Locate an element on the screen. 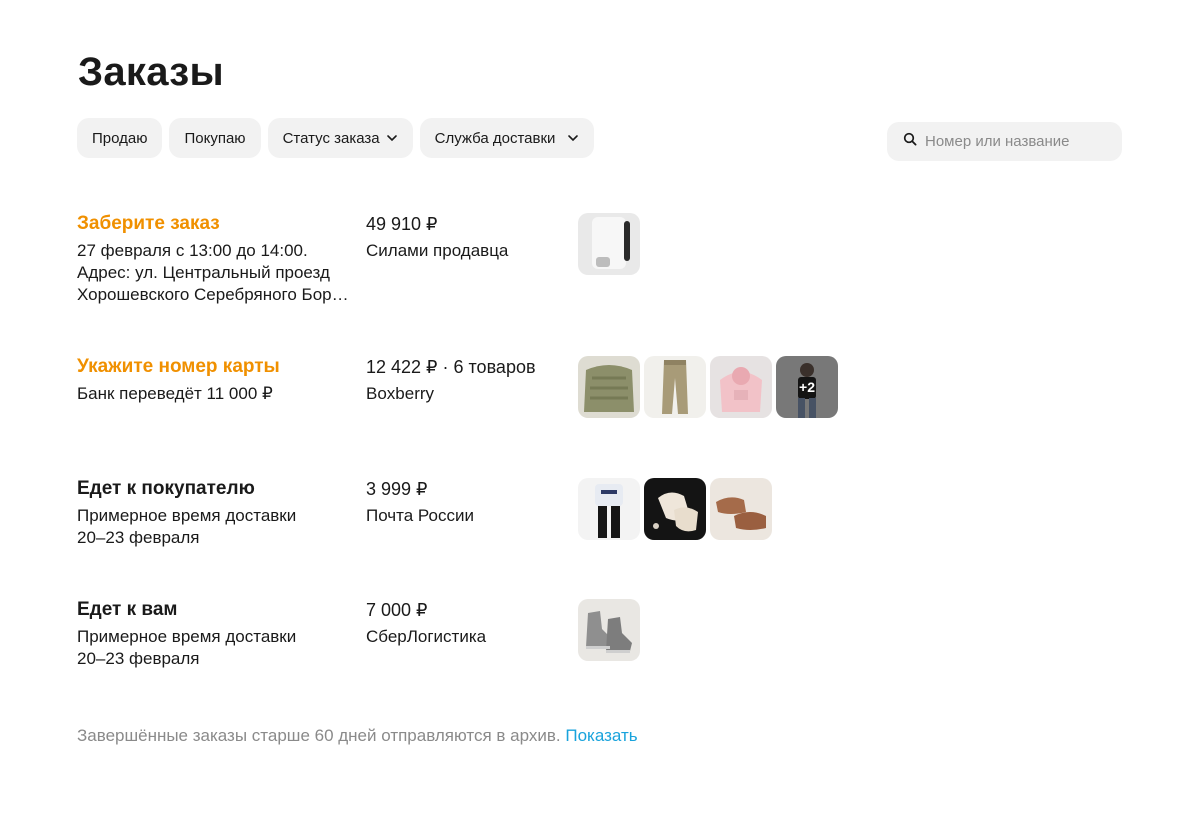 This screenshot has height=824, width=1200. order-detail: Адрес: ул. Центральный проезд is located at coordinates (203, 272).